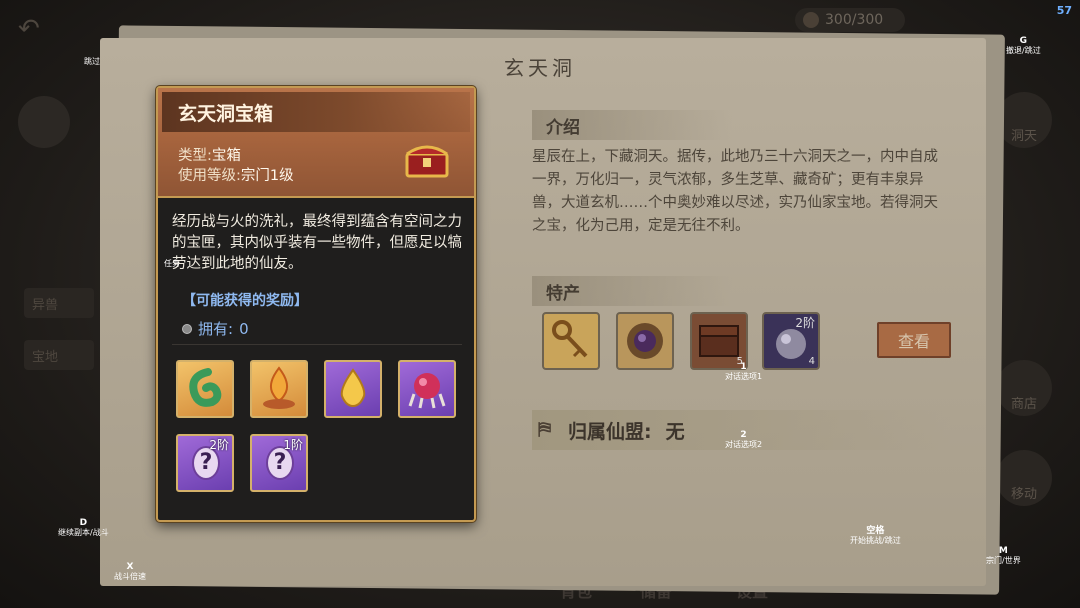 This screenshot has height=608, width=1080. I want to click on owned-count: 拥有: 0, so click(215, 328).